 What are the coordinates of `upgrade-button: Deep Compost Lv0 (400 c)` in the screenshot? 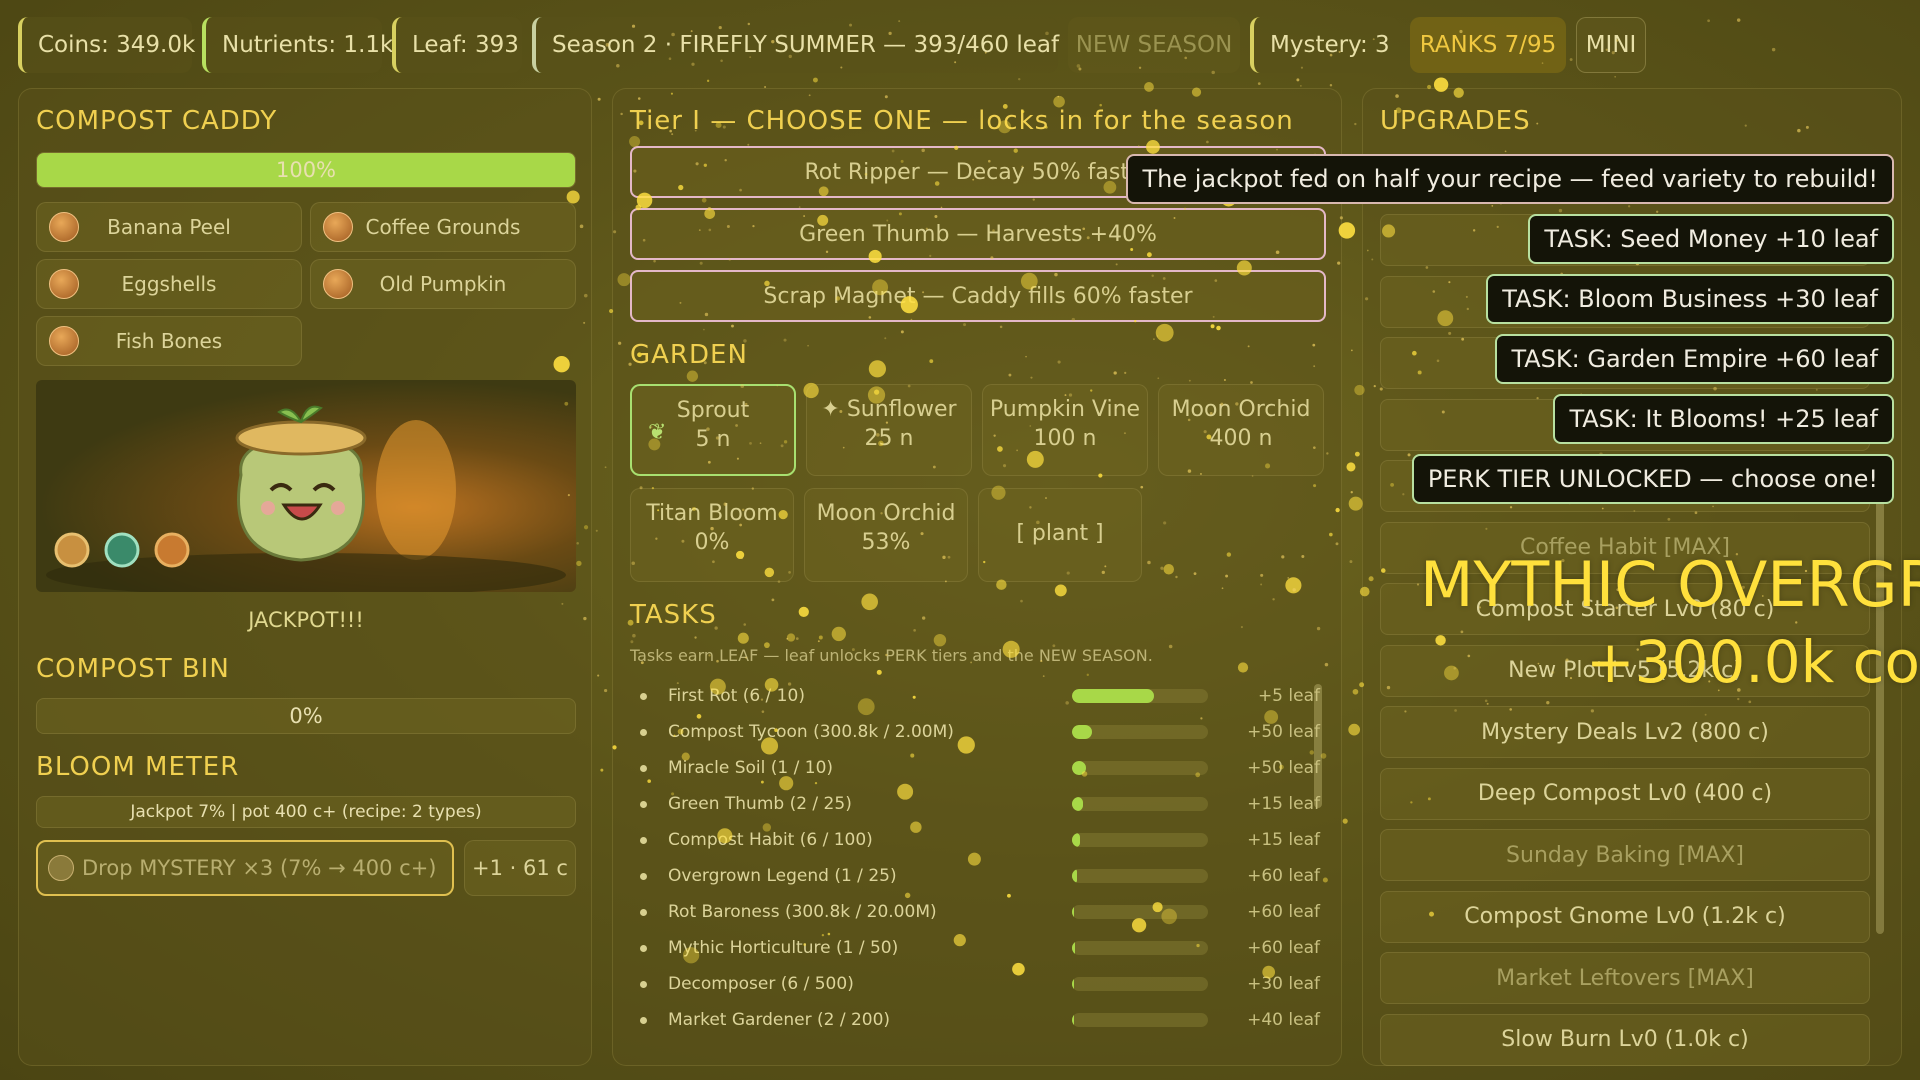 It's located at (1625, 793).